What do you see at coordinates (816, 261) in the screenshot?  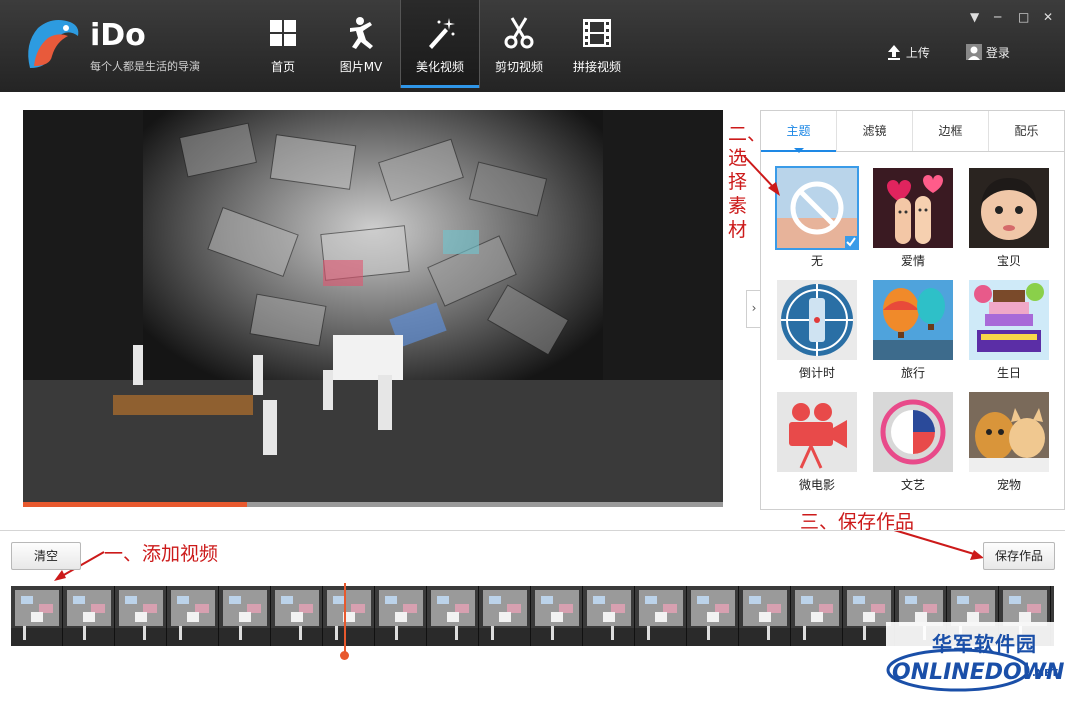 I see `theme-label: 无` at bounding box center [816, 261].